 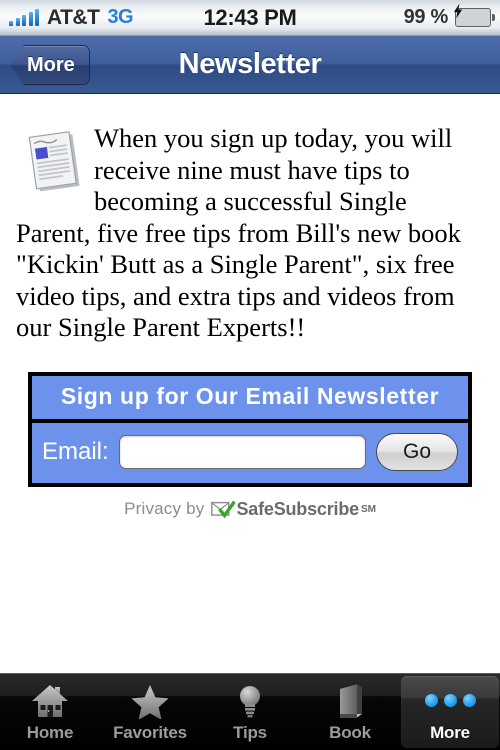 I want to click on tab-label-home: Home, so click(x=50, y=732).